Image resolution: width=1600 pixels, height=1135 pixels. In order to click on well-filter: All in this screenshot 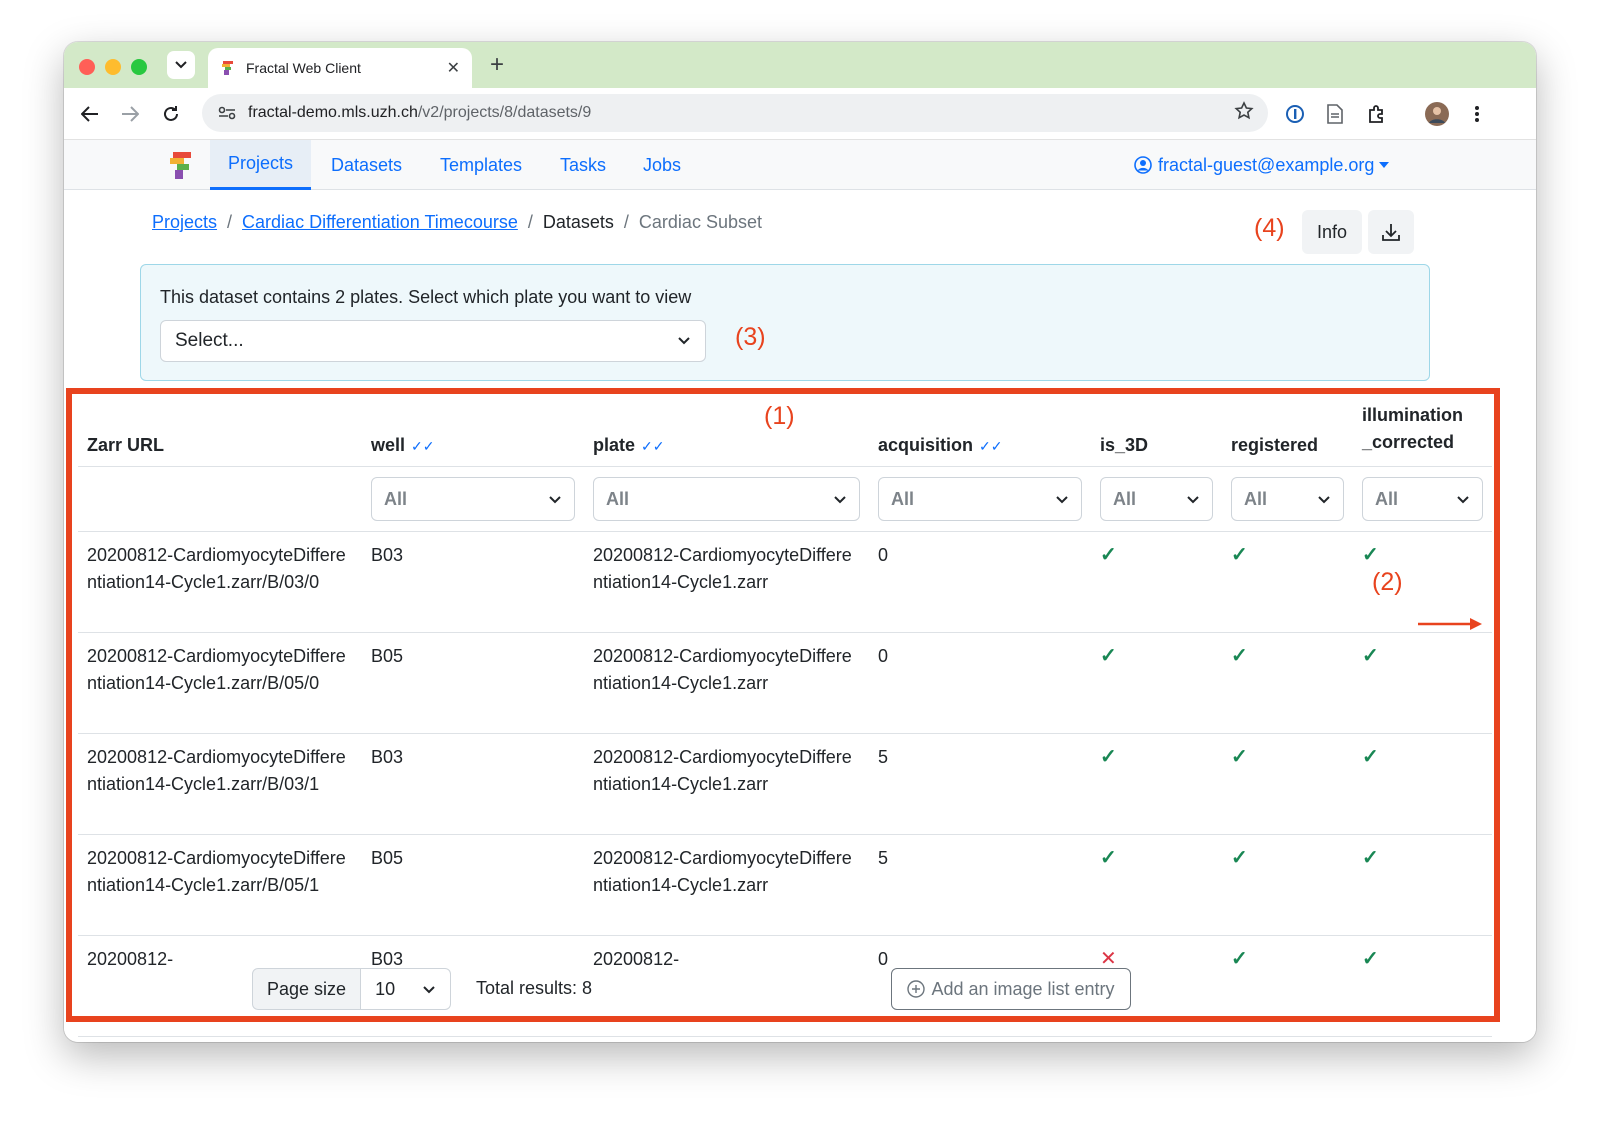, I will do `click(473, 499)`.